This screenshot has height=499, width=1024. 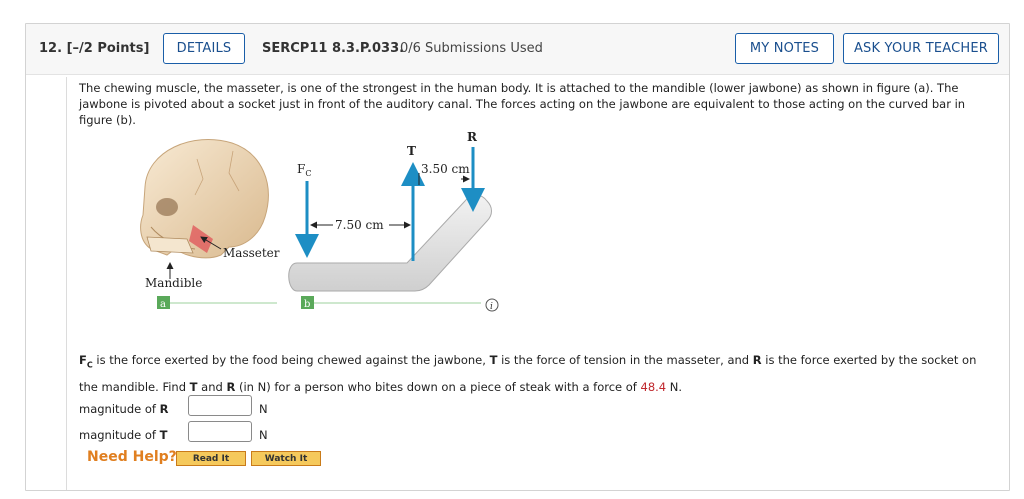 I want to click on answer-label-r: magnitude of R, so click(x=124, y=409).